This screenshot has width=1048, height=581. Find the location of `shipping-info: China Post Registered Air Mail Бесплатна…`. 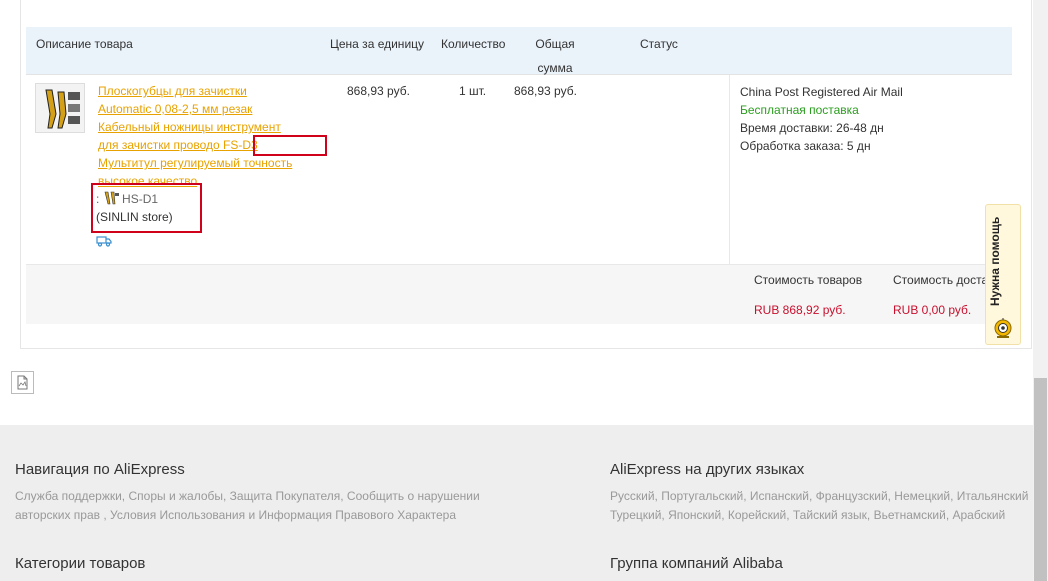

shipping-info: China Post Registered Air Mail Бесплатна… is located at coordinates (871, 169).